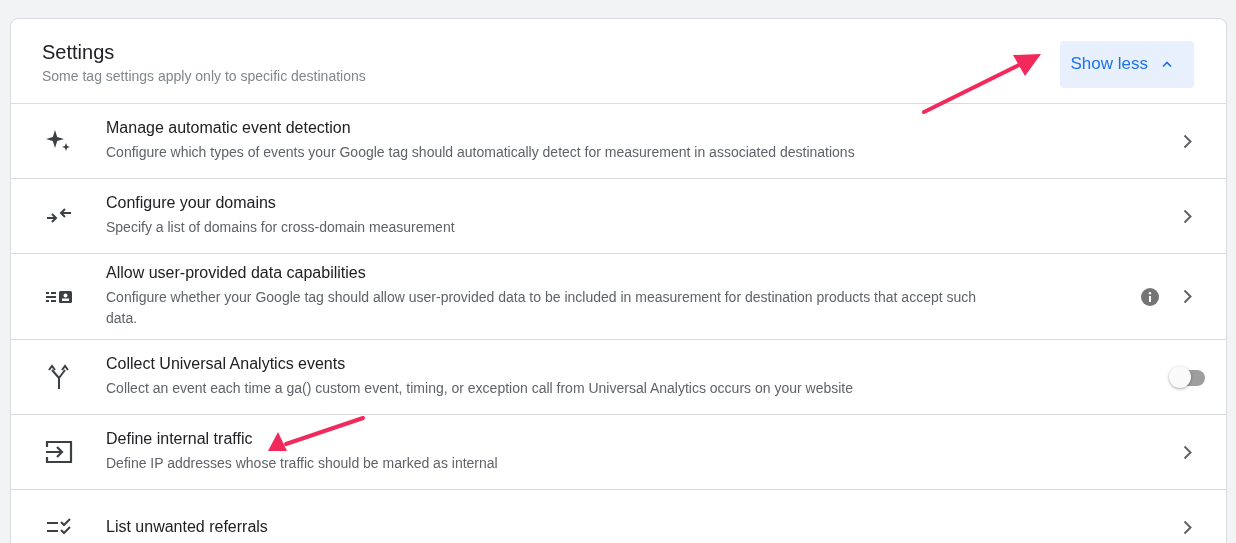 The height and width of the screenshot is (543, 1236). What do you see at coordinates (236, 273) in the screenshot?
I see `setting-title: Allow user-provided data capabilities` at bounding box center [236, 273].